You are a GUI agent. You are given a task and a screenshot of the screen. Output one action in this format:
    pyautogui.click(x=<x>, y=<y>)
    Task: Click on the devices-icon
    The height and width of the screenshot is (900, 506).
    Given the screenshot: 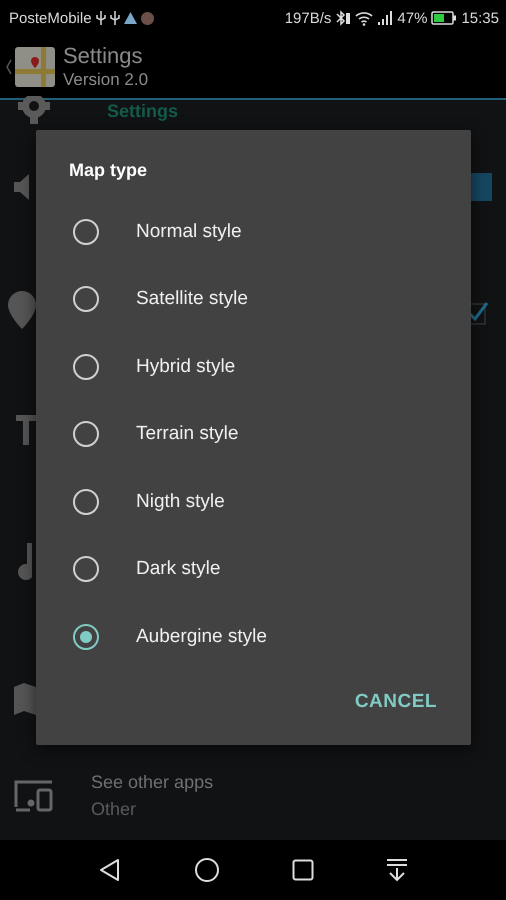 What is the action you would take?
    pyautogui.click(x=34, y=796)
    